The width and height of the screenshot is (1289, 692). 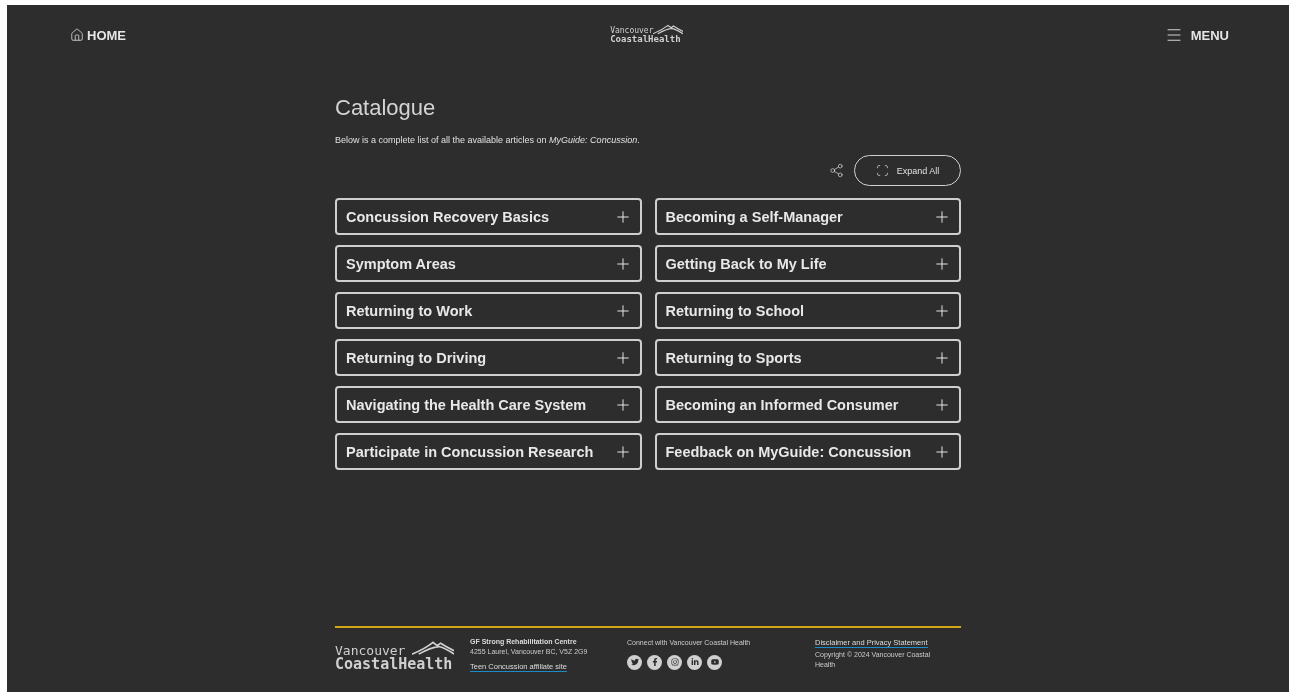 I want to click on share-icon, so click(x=836, y=170).